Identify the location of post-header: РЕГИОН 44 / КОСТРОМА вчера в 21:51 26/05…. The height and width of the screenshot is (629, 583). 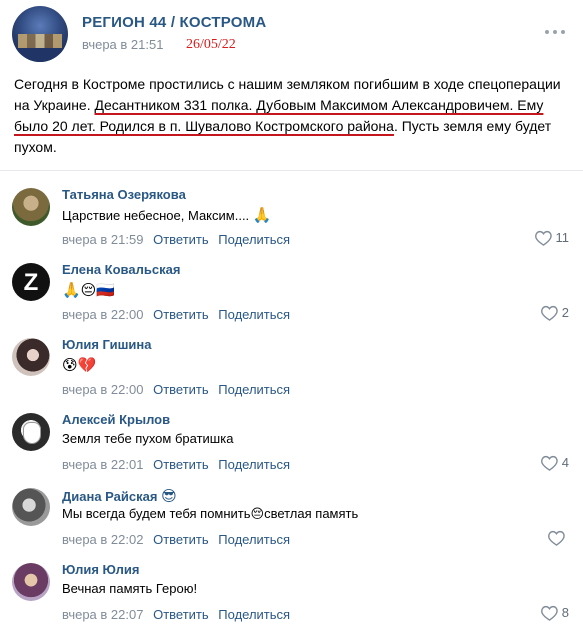
(291, 34).